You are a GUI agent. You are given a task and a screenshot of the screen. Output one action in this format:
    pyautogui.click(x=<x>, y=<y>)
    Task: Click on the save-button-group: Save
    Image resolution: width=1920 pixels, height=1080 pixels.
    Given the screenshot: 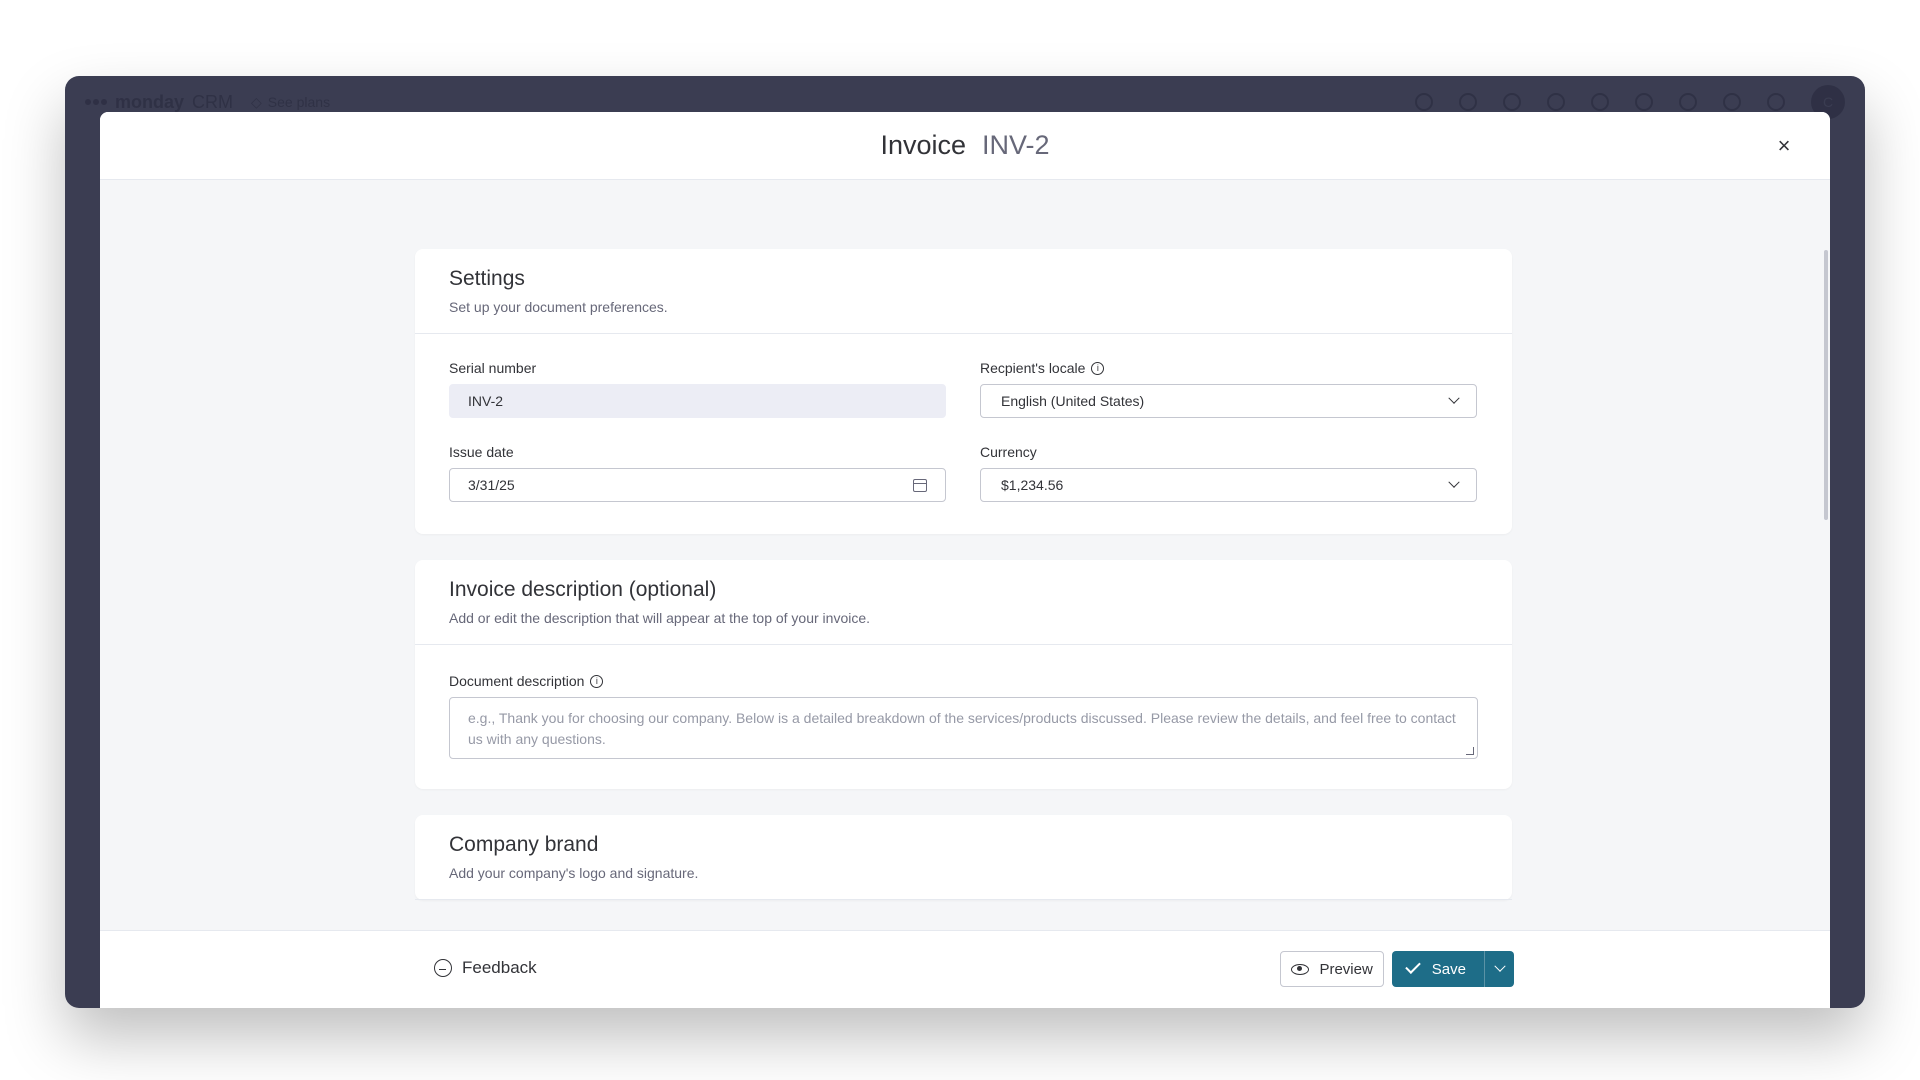 What is the action you would take?
    pyautogui.click(x=1452, y=969)
    